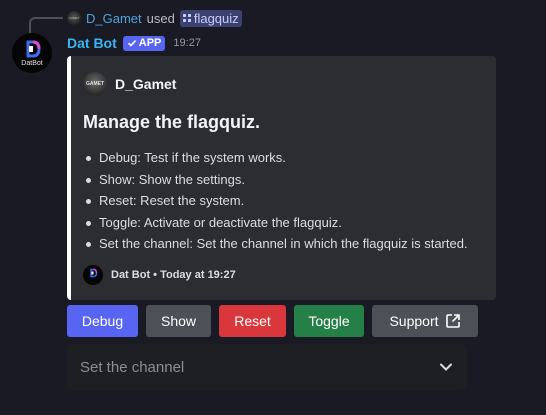 This screenshot has height=415, width=546. What do you see at coordinates (216, 18) in the screenshot?
I see `slash-command-name: flagquiz` at bounding box center [216, 18].